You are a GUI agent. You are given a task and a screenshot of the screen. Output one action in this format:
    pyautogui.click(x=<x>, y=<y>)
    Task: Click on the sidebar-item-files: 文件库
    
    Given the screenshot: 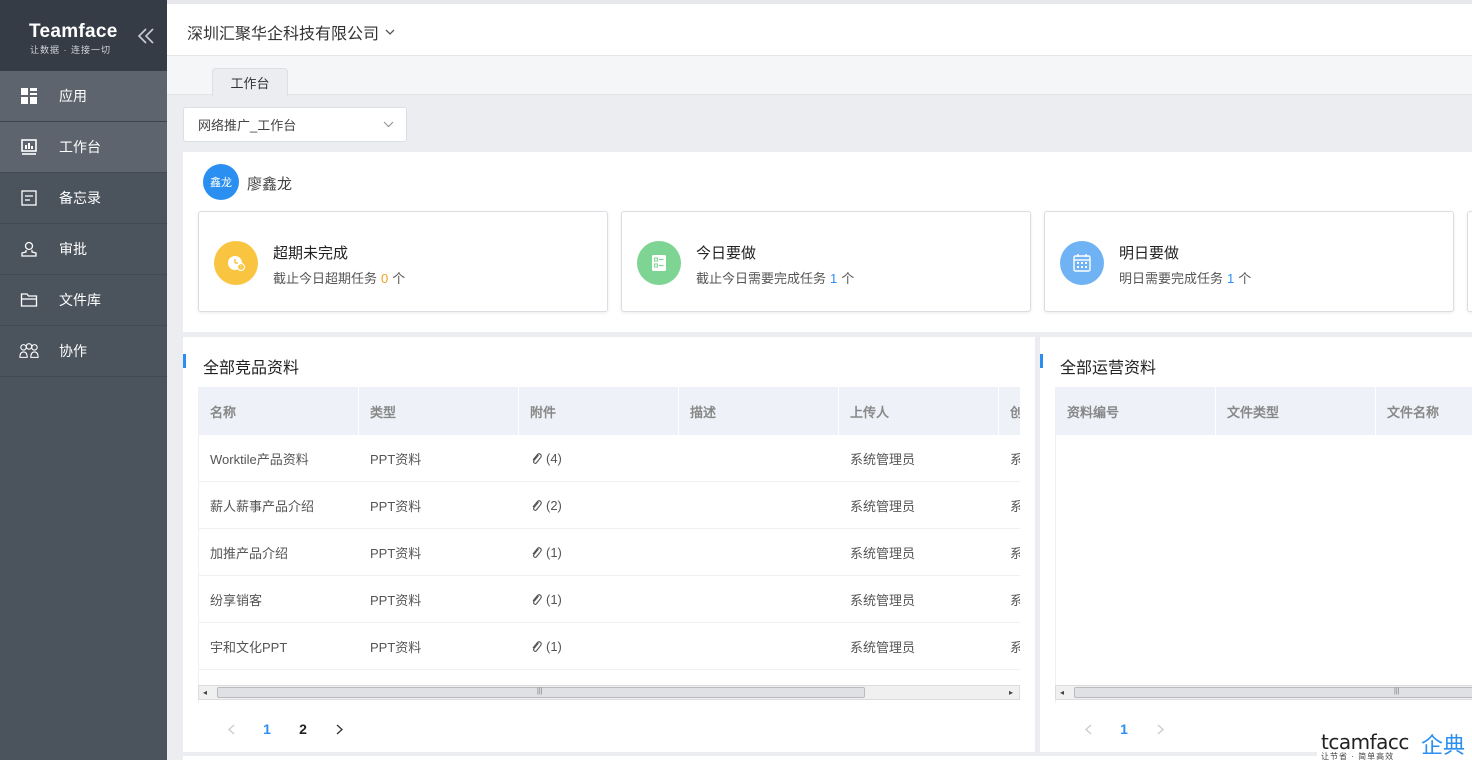 What is the action you would take?
    pyautogui.click(x=83, y=300)
    